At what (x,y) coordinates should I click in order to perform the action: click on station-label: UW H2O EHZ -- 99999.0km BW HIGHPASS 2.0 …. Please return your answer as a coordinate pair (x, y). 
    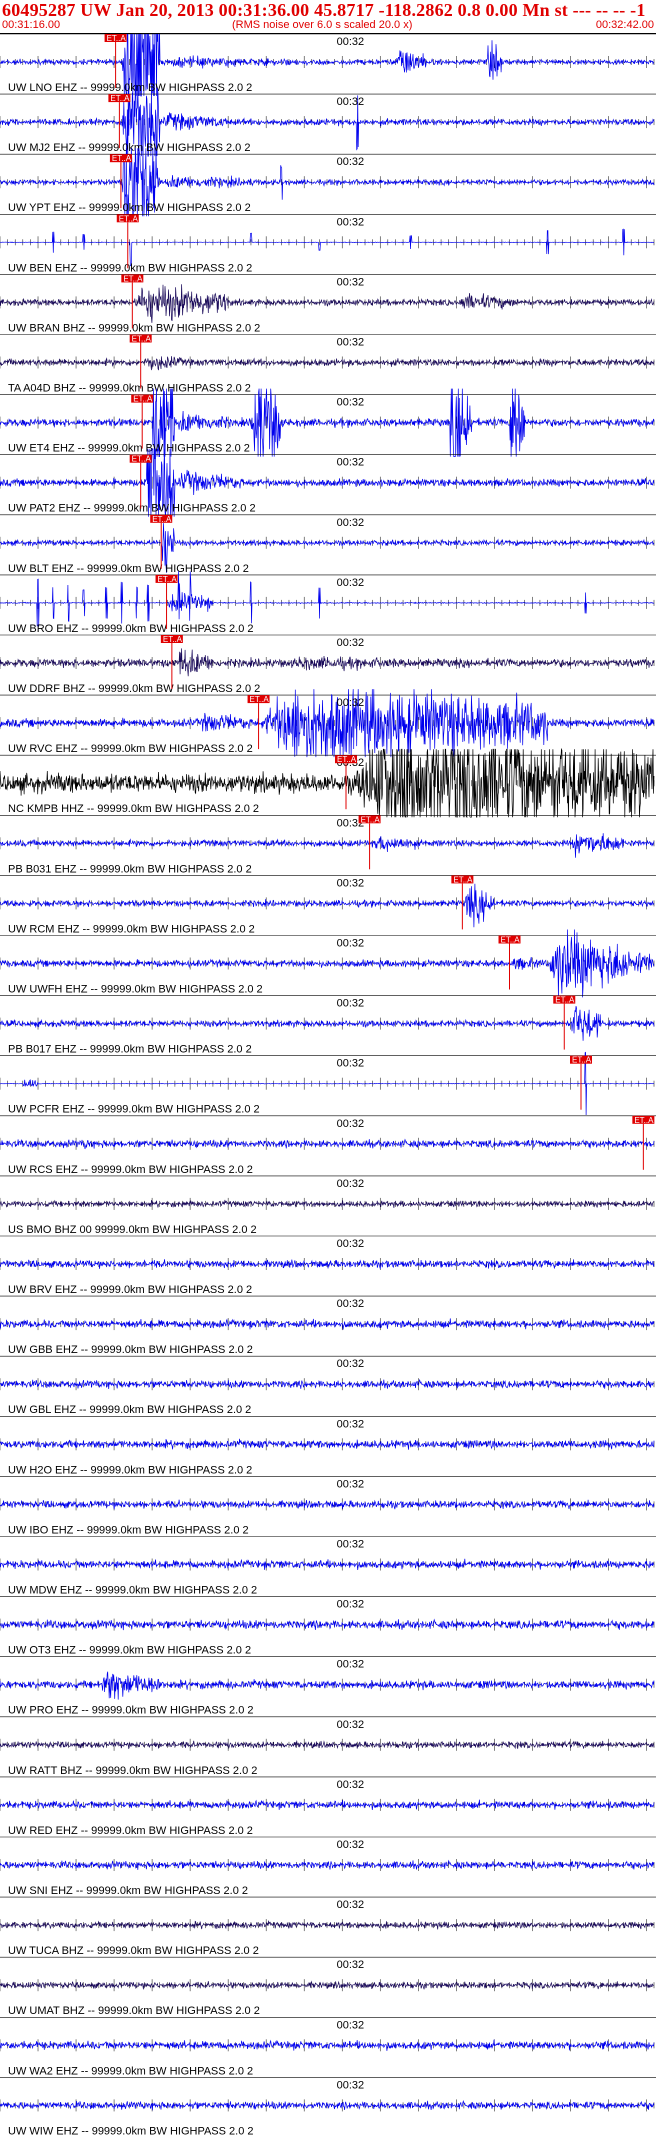
    Looking at the image, I should click on (130, 1470).